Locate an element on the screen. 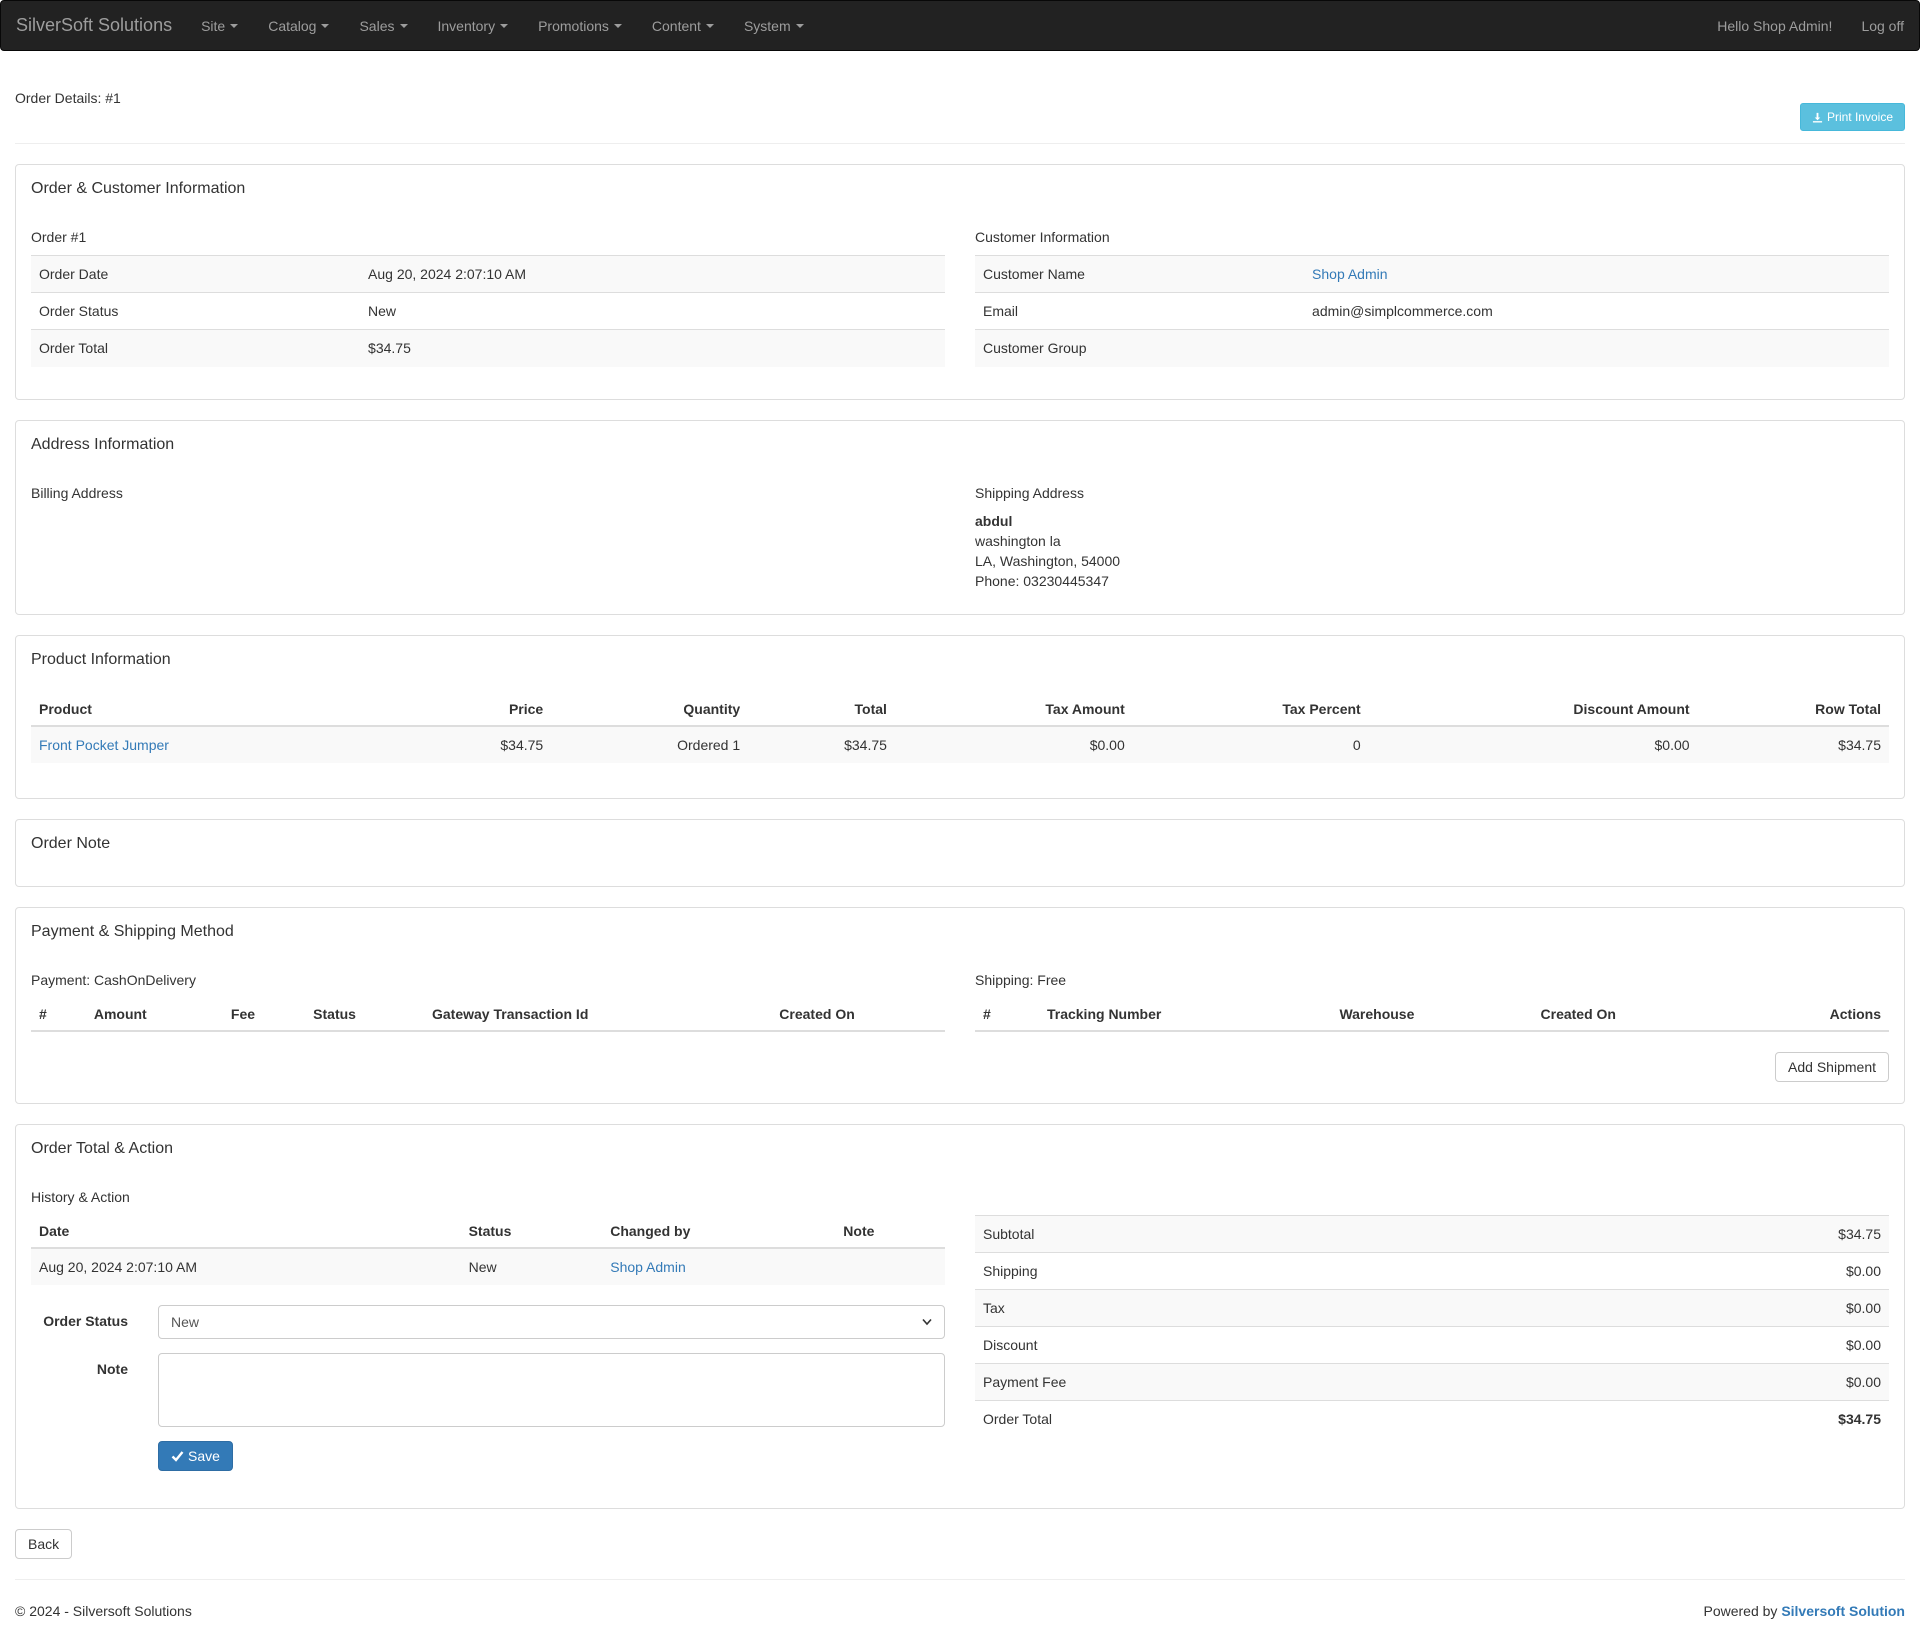  nav-menu-inventory: Inventory is located at coordinates (473, 26).